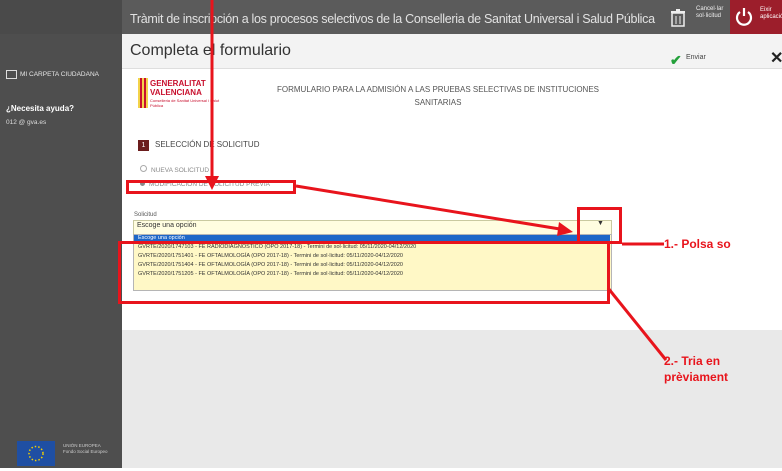 Image resolution: width=782 pixels, height=471 pixels. What do you see at coordinates (599, 225) in the screenshot?
I see `annotation-box-arrow` at bounding box center [599, 225].